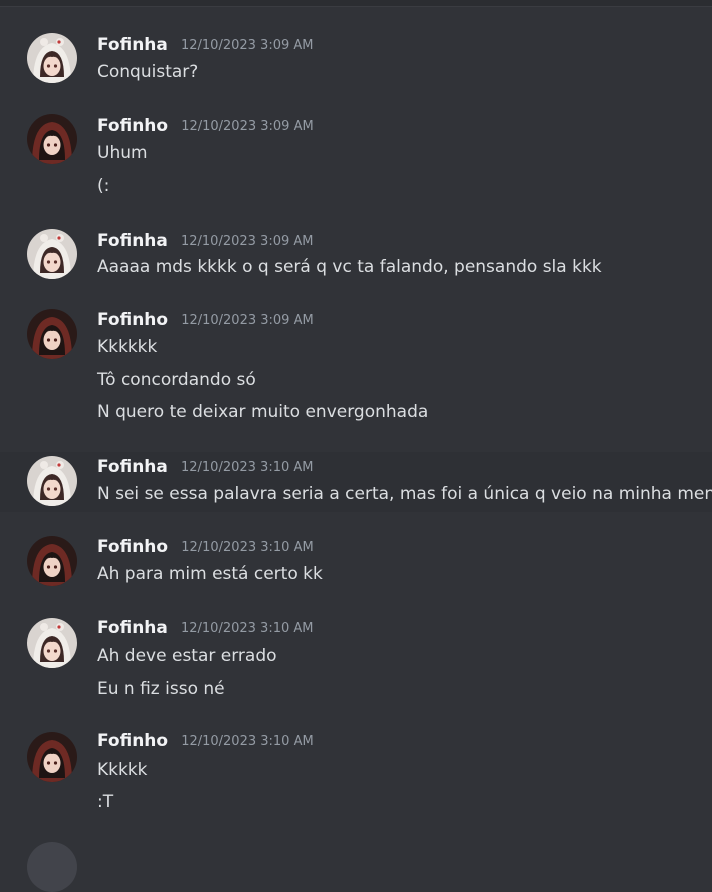 The width and height of the screenshot is (712, 892). What do you see at coordinates (210, 574) in the screenshot?
I see `message-text: Ah para mim está certo kk` at bounding box center [210, 574].